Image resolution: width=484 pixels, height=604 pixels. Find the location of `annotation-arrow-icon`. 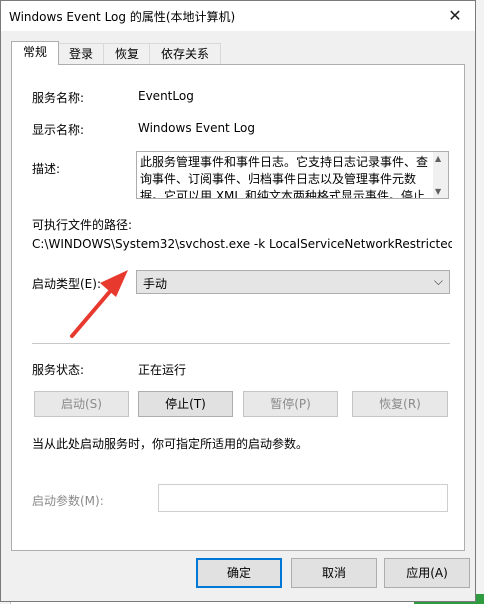

annotation-arrow-icon is located at coordinates (99, 304).